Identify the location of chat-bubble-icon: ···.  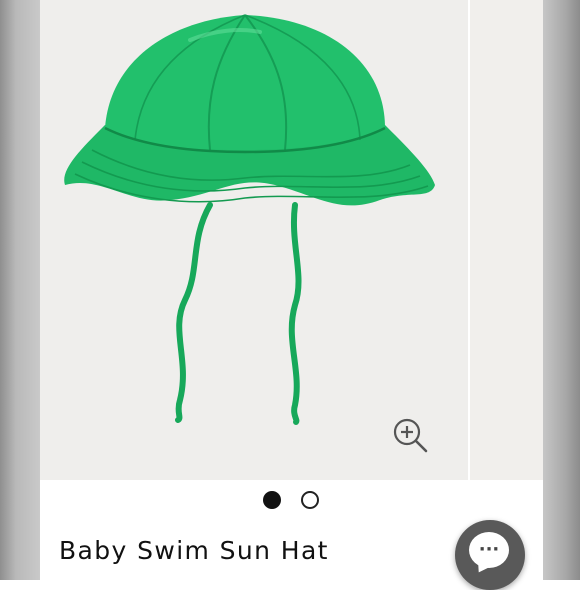
(489, 550).